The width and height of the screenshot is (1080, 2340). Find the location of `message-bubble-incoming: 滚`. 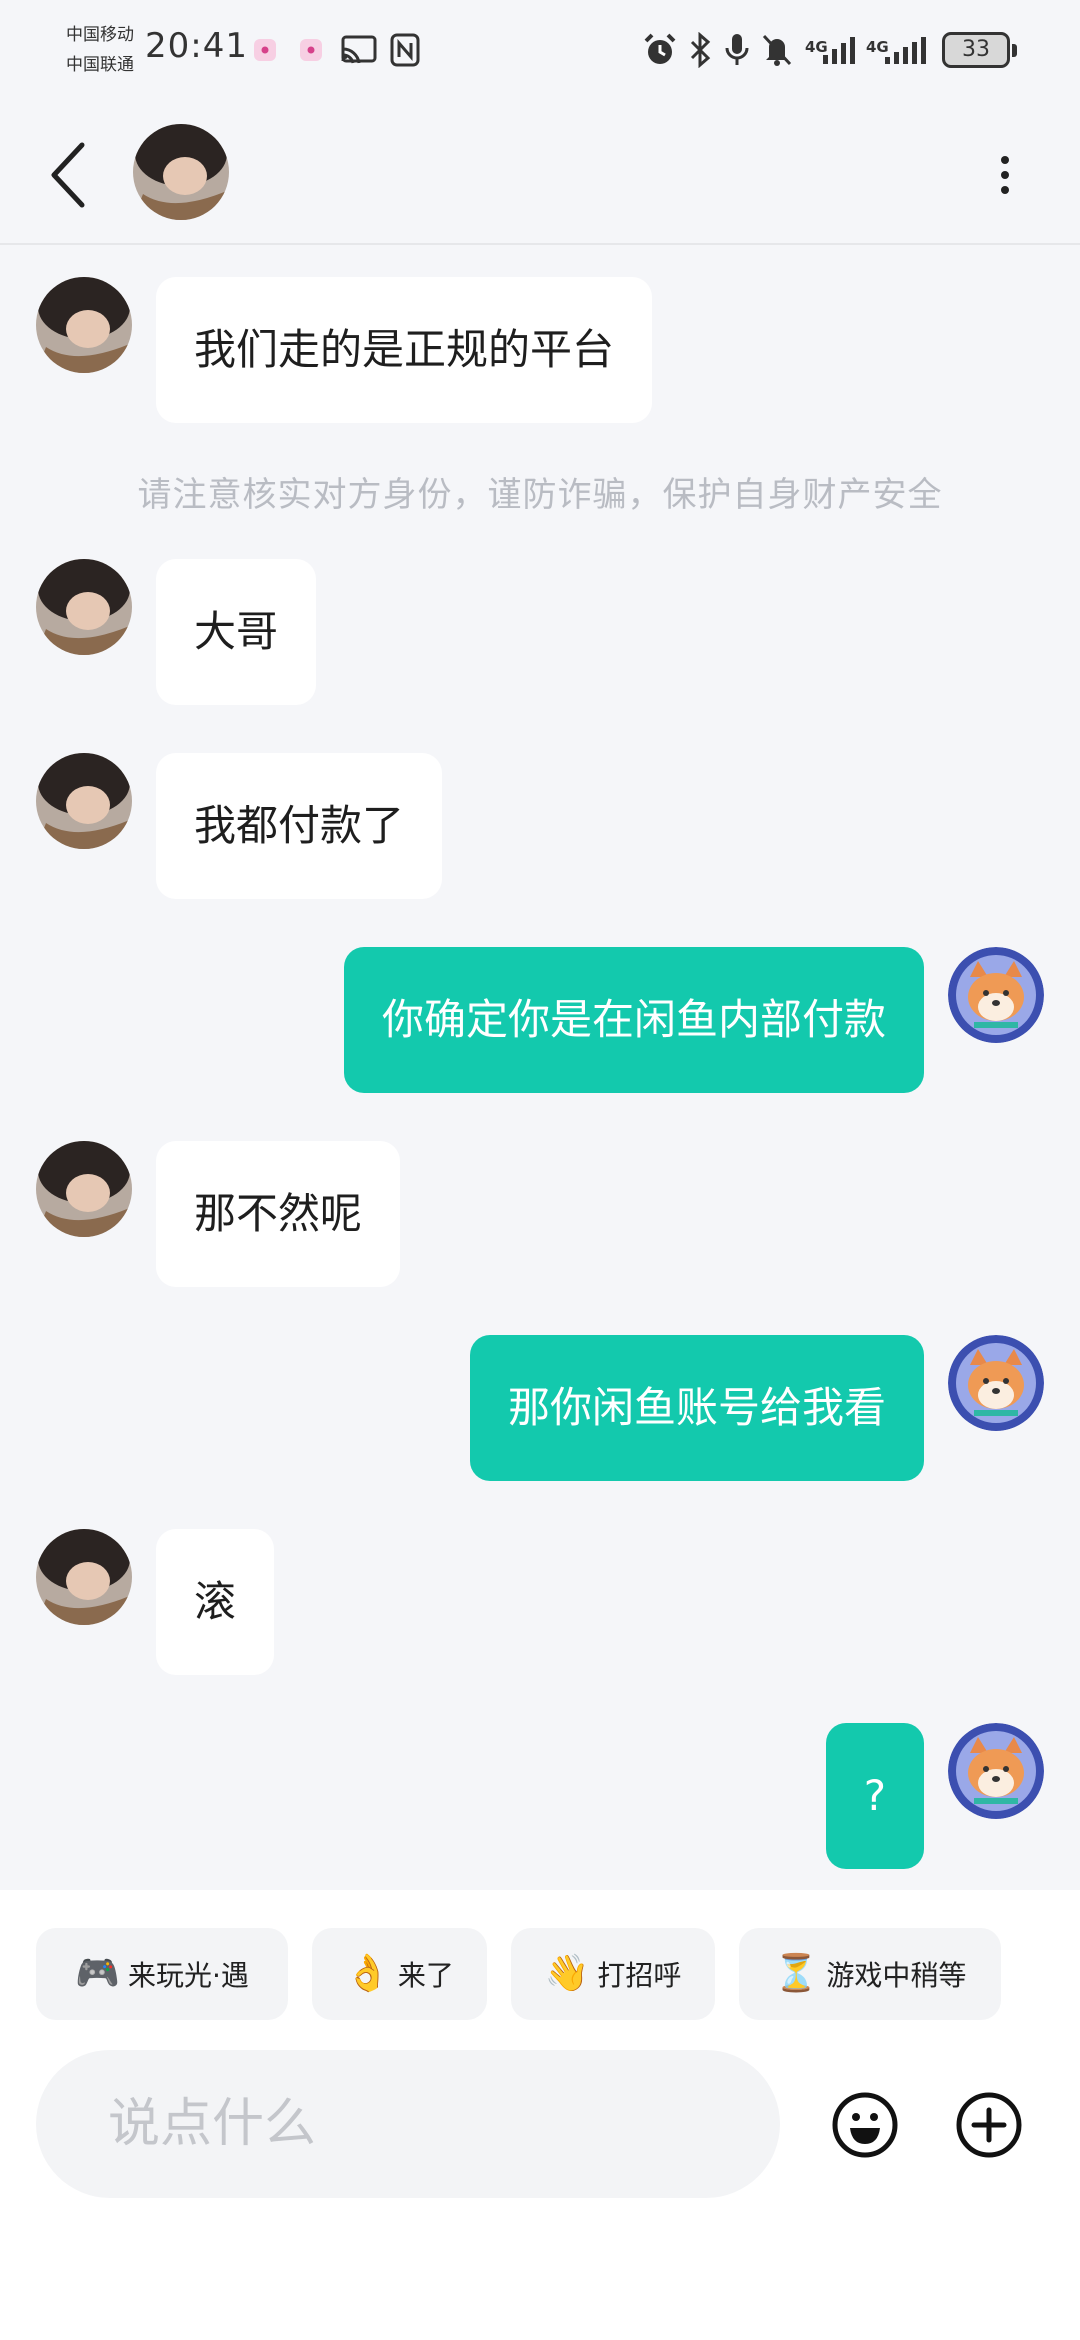

message-bubble-incoming: 滚 is located at coordinates (215, 1602).